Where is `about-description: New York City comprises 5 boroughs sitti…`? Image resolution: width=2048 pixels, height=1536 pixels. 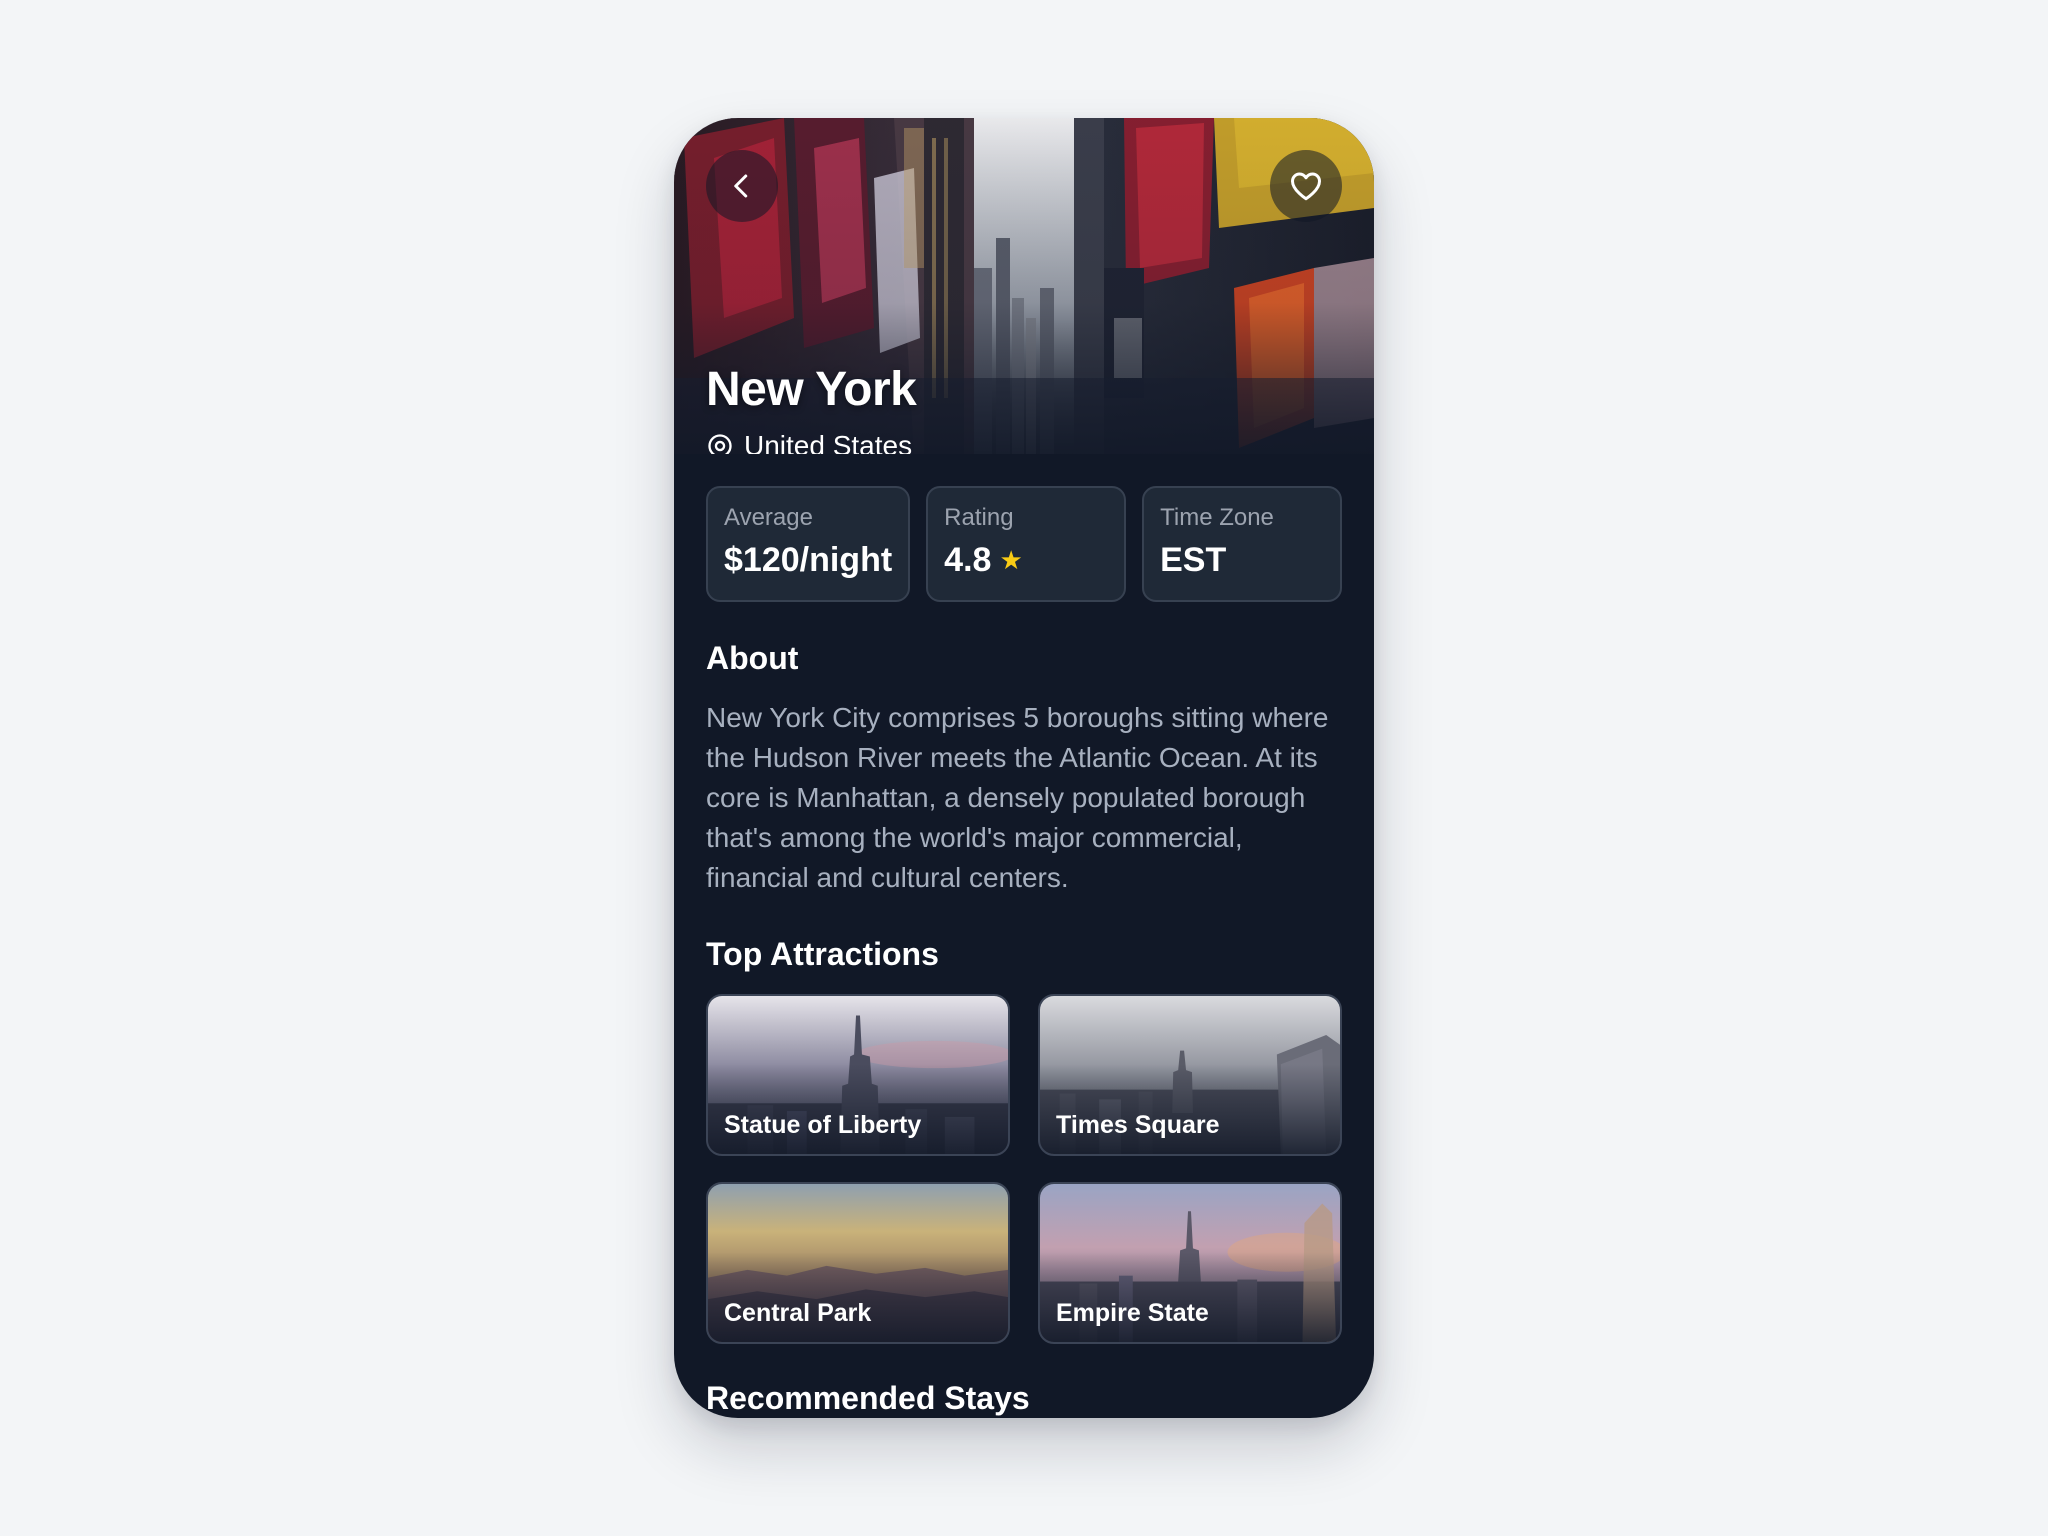
about-description: New York City comprises 5 boroughs sitti… is located at coordinates (1017, 797).